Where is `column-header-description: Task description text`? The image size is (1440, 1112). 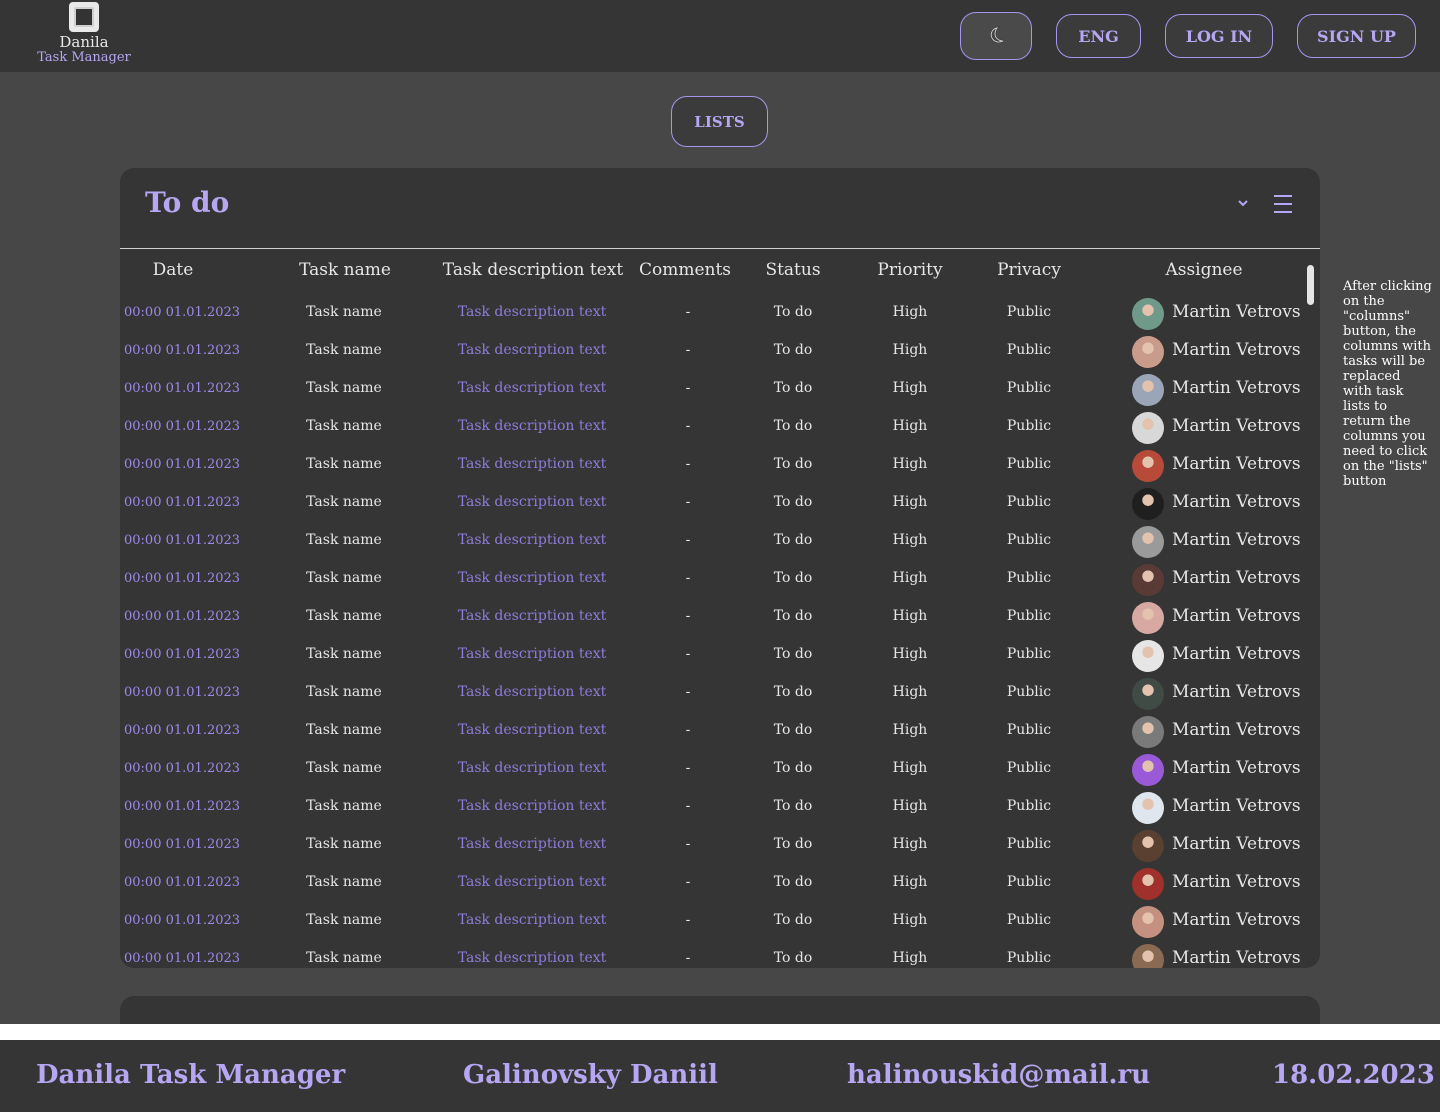
column-header-description: Task description text is located at coordinates (533, 270).